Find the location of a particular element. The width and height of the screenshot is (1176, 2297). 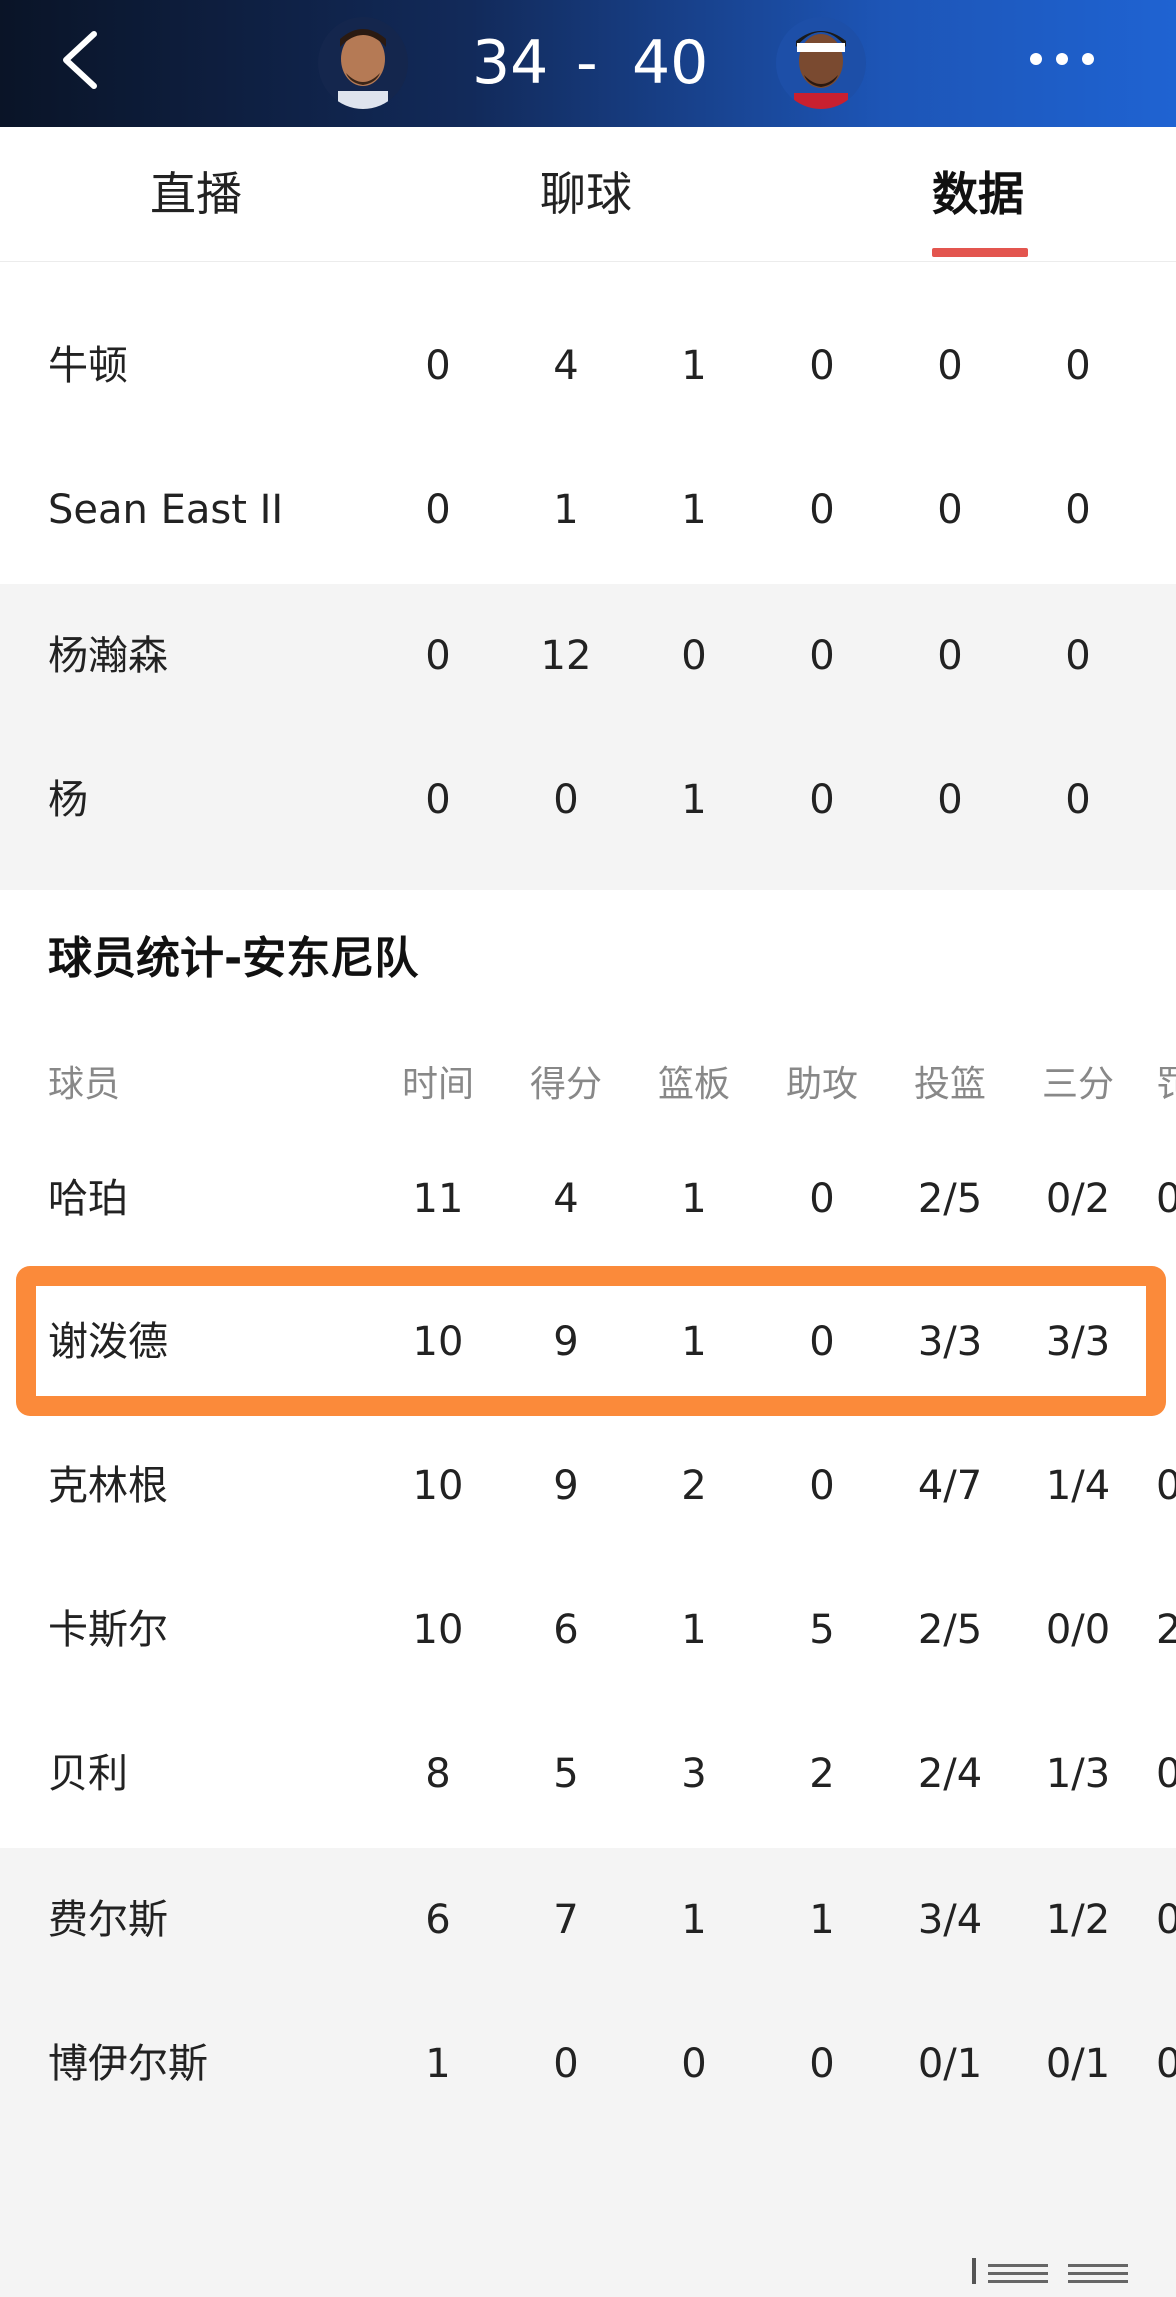

stat-cell: 1/3 is located at coordinates (1078, 1774).